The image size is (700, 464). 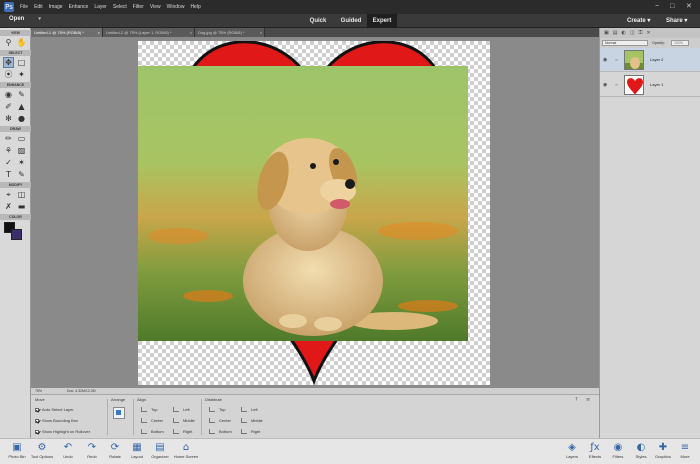 What do you see at coordinates (8, 194) in the screenshot?
I see `crop-icon: ⌖` at bounding box center [8, 194].